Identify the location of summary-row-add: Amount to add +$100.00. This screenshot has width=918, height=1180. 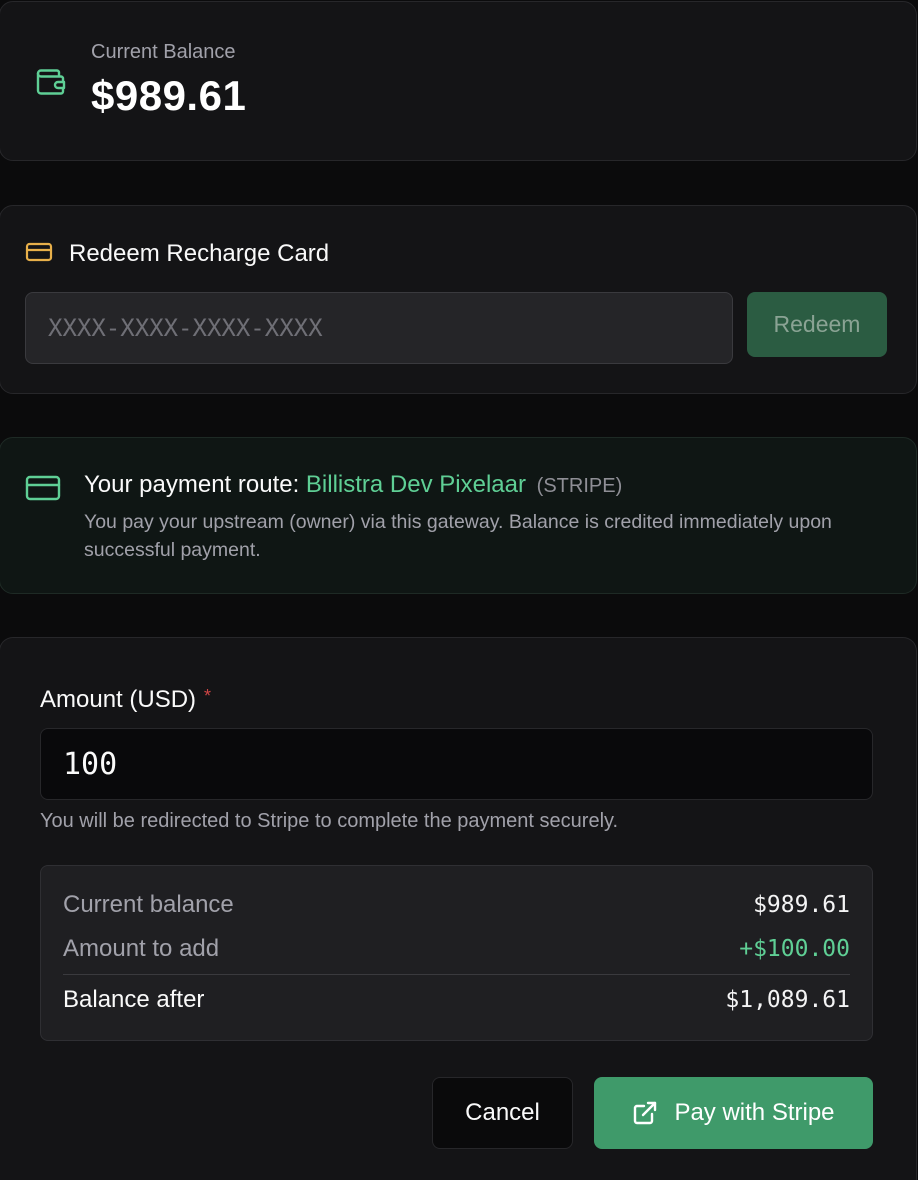
(456, 949).